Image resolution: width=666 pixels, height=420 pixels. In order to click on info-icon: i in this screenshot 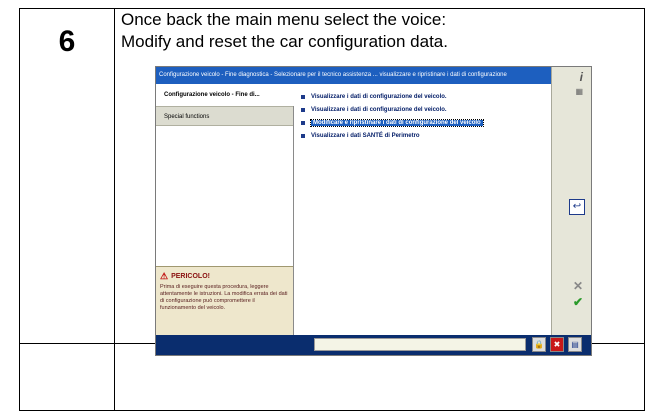, I will do `click(581, 77)`.